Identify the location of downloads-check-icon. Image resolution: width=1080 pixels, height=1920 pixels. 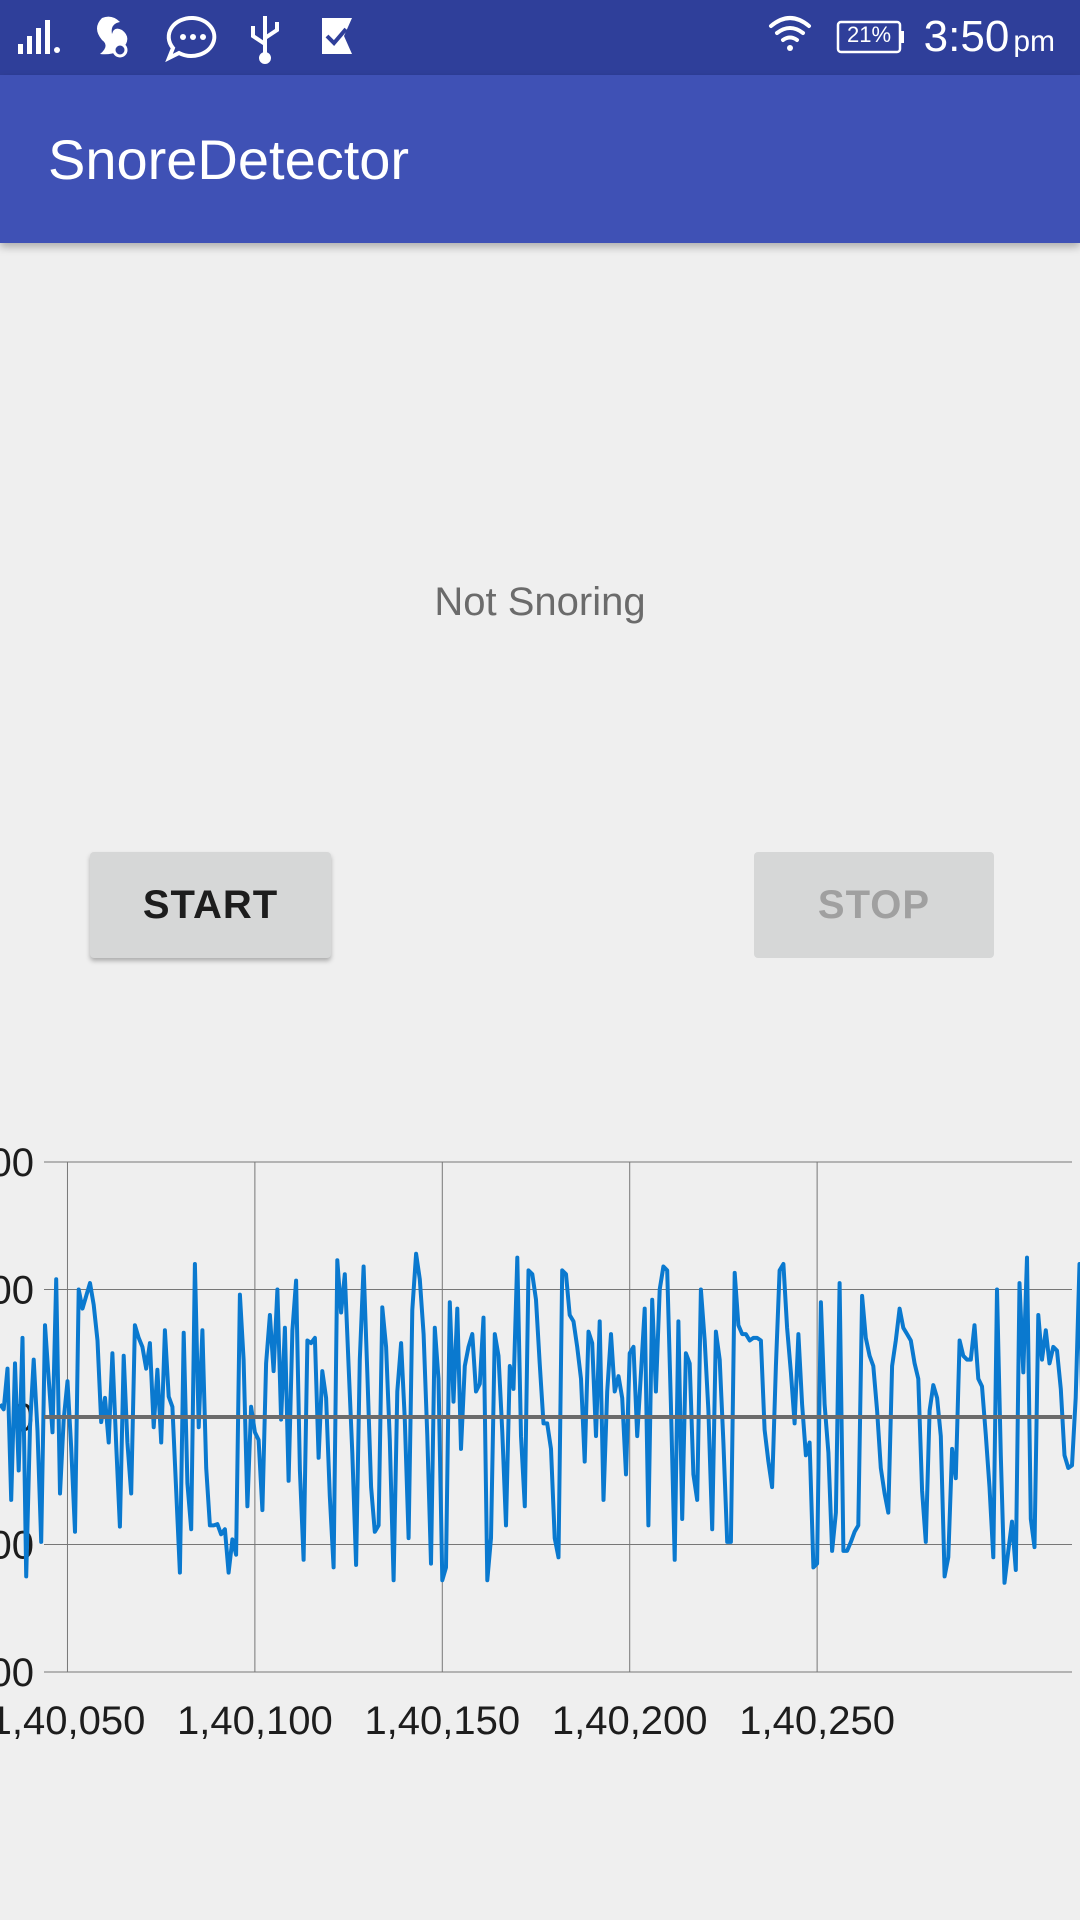
(337, 36).